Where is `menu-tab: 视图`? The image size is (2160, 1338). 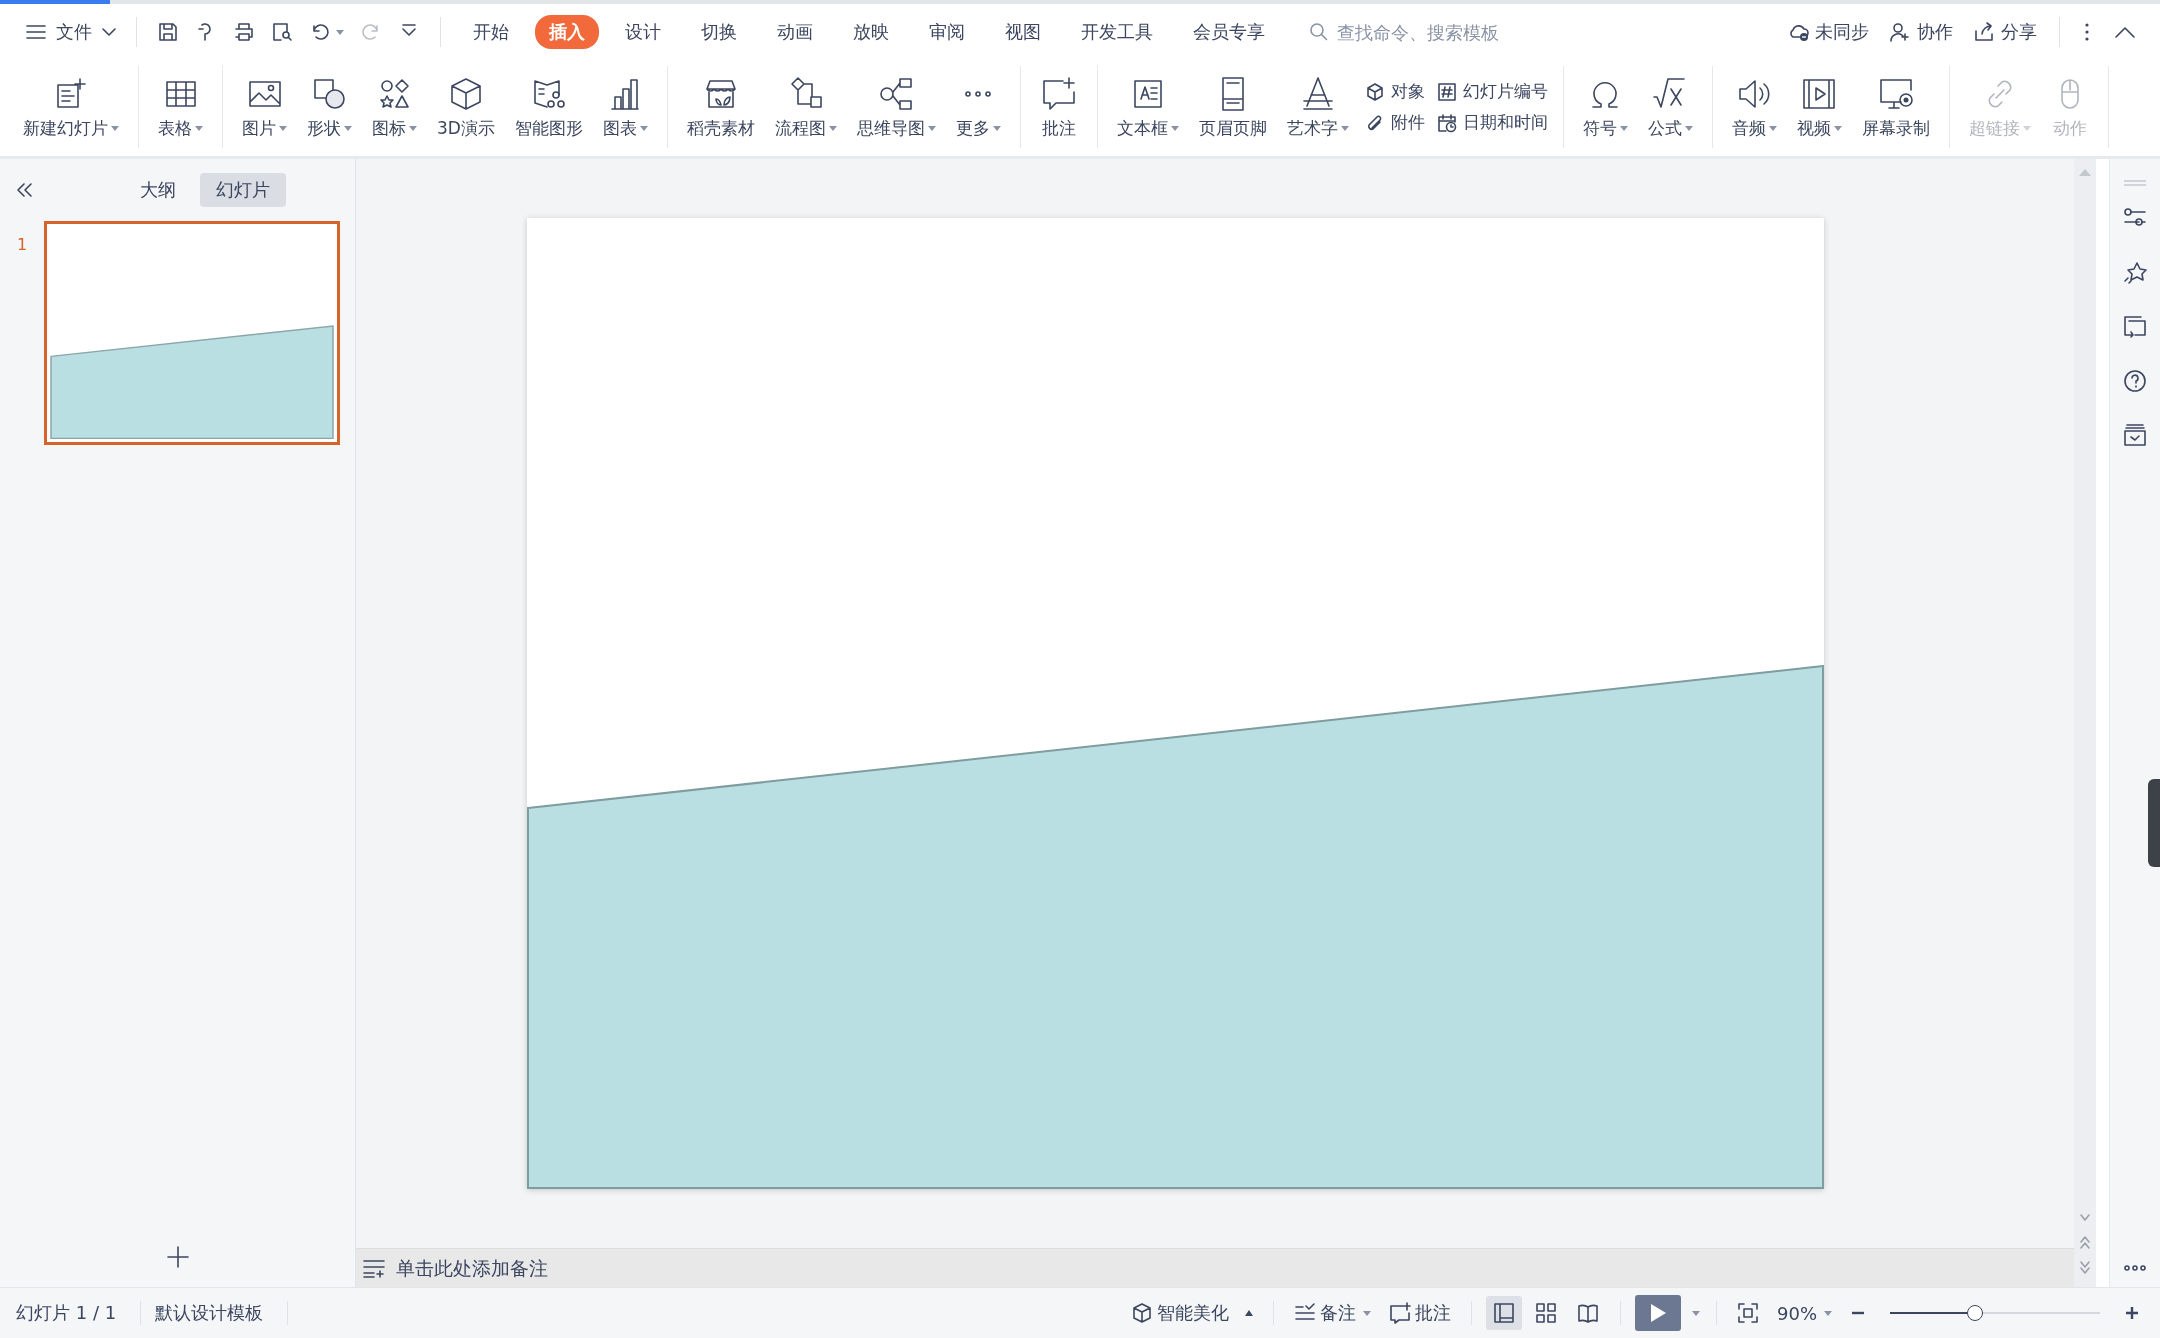
menu-tab: 视图 is located at coordinates (1023, 32).